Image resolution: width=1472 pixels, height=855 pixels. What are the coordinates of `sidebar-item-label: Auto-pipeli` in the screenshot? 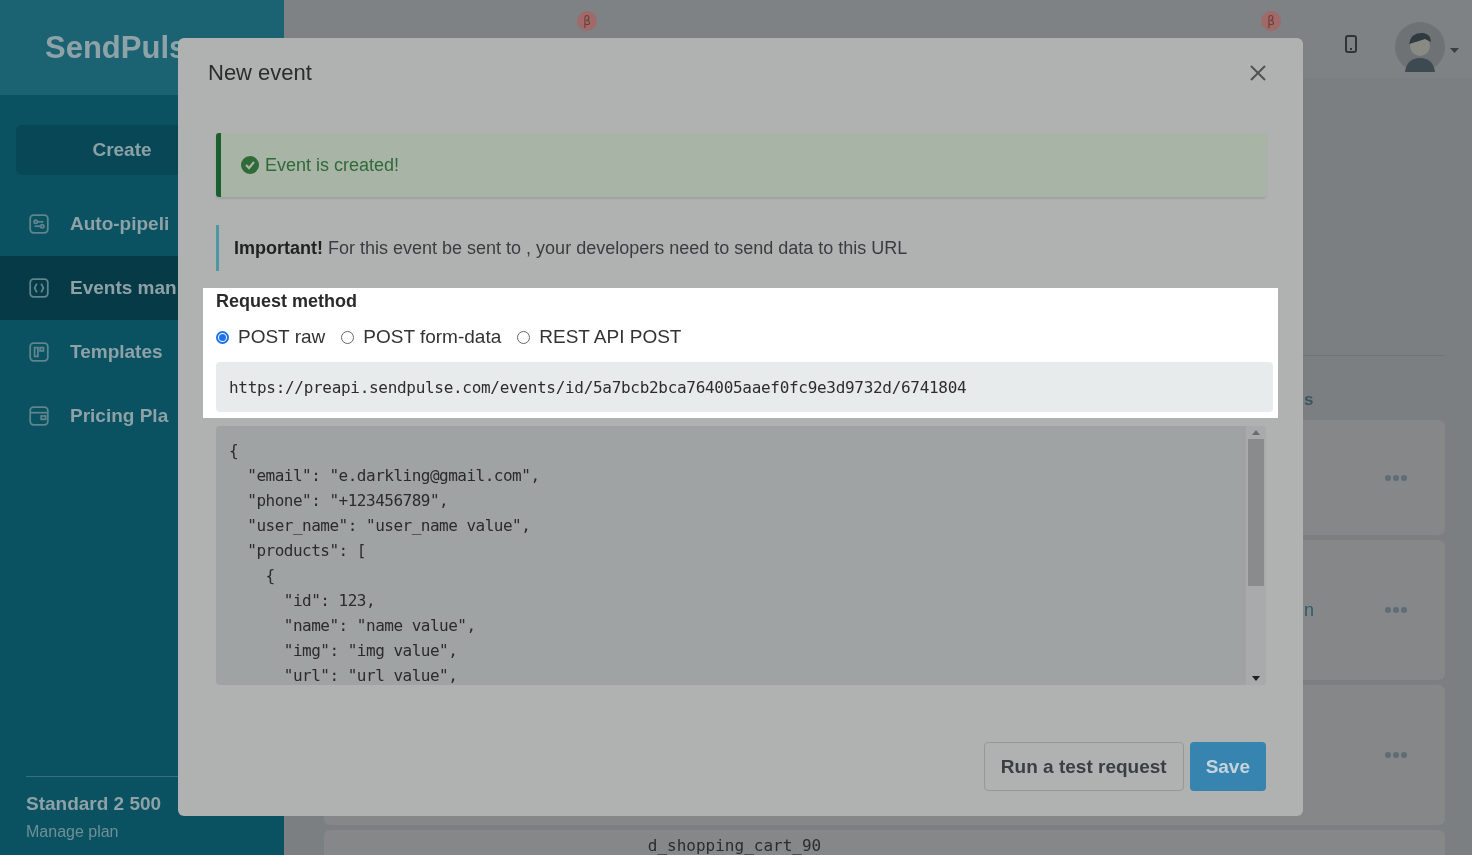 It's located at (120, 224).